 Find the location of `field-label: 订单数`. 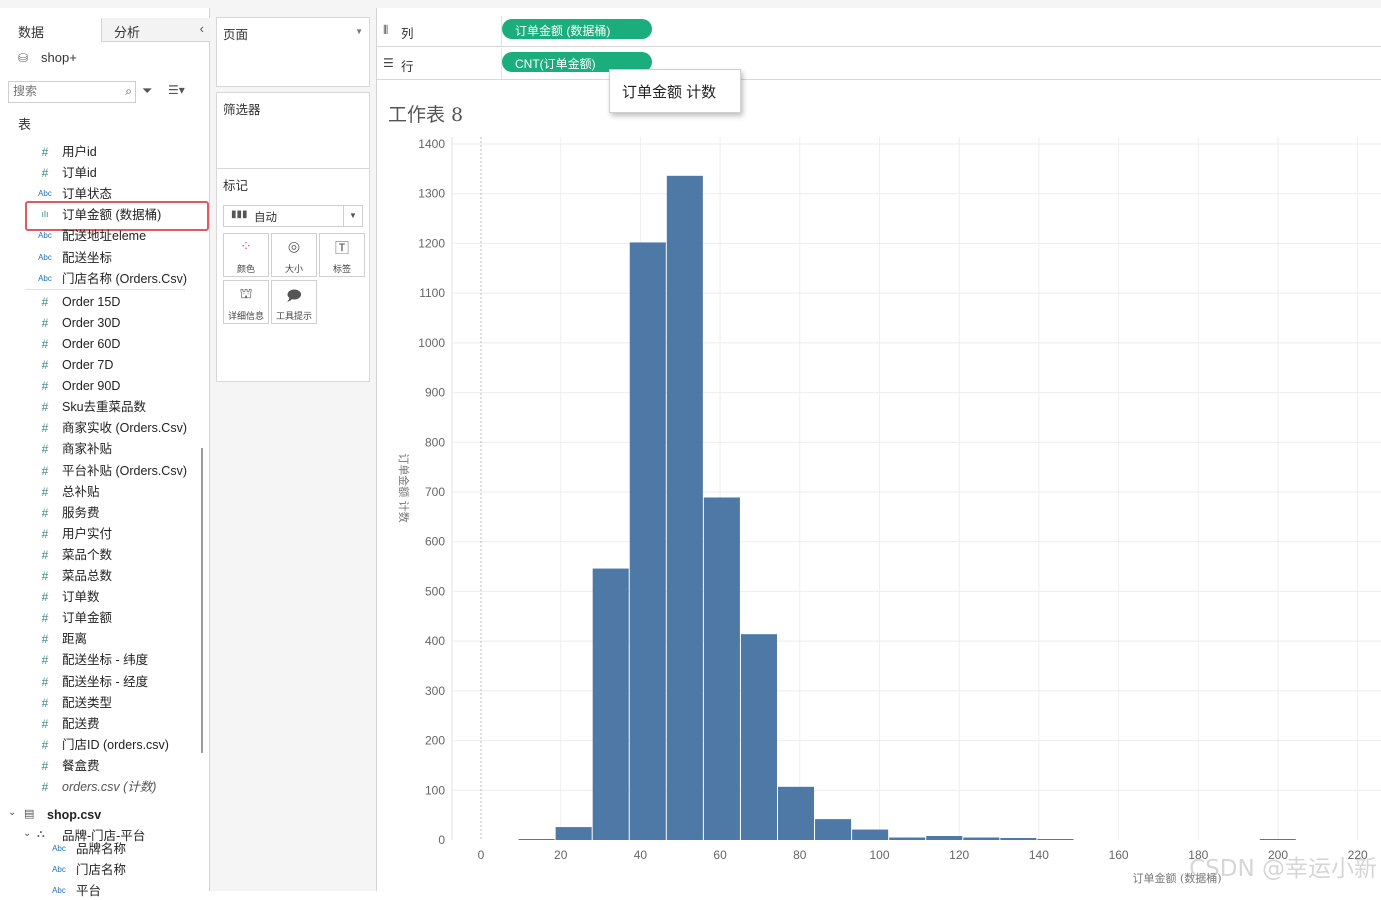

field-label: 订单数 is located at coordinates (81, 597).